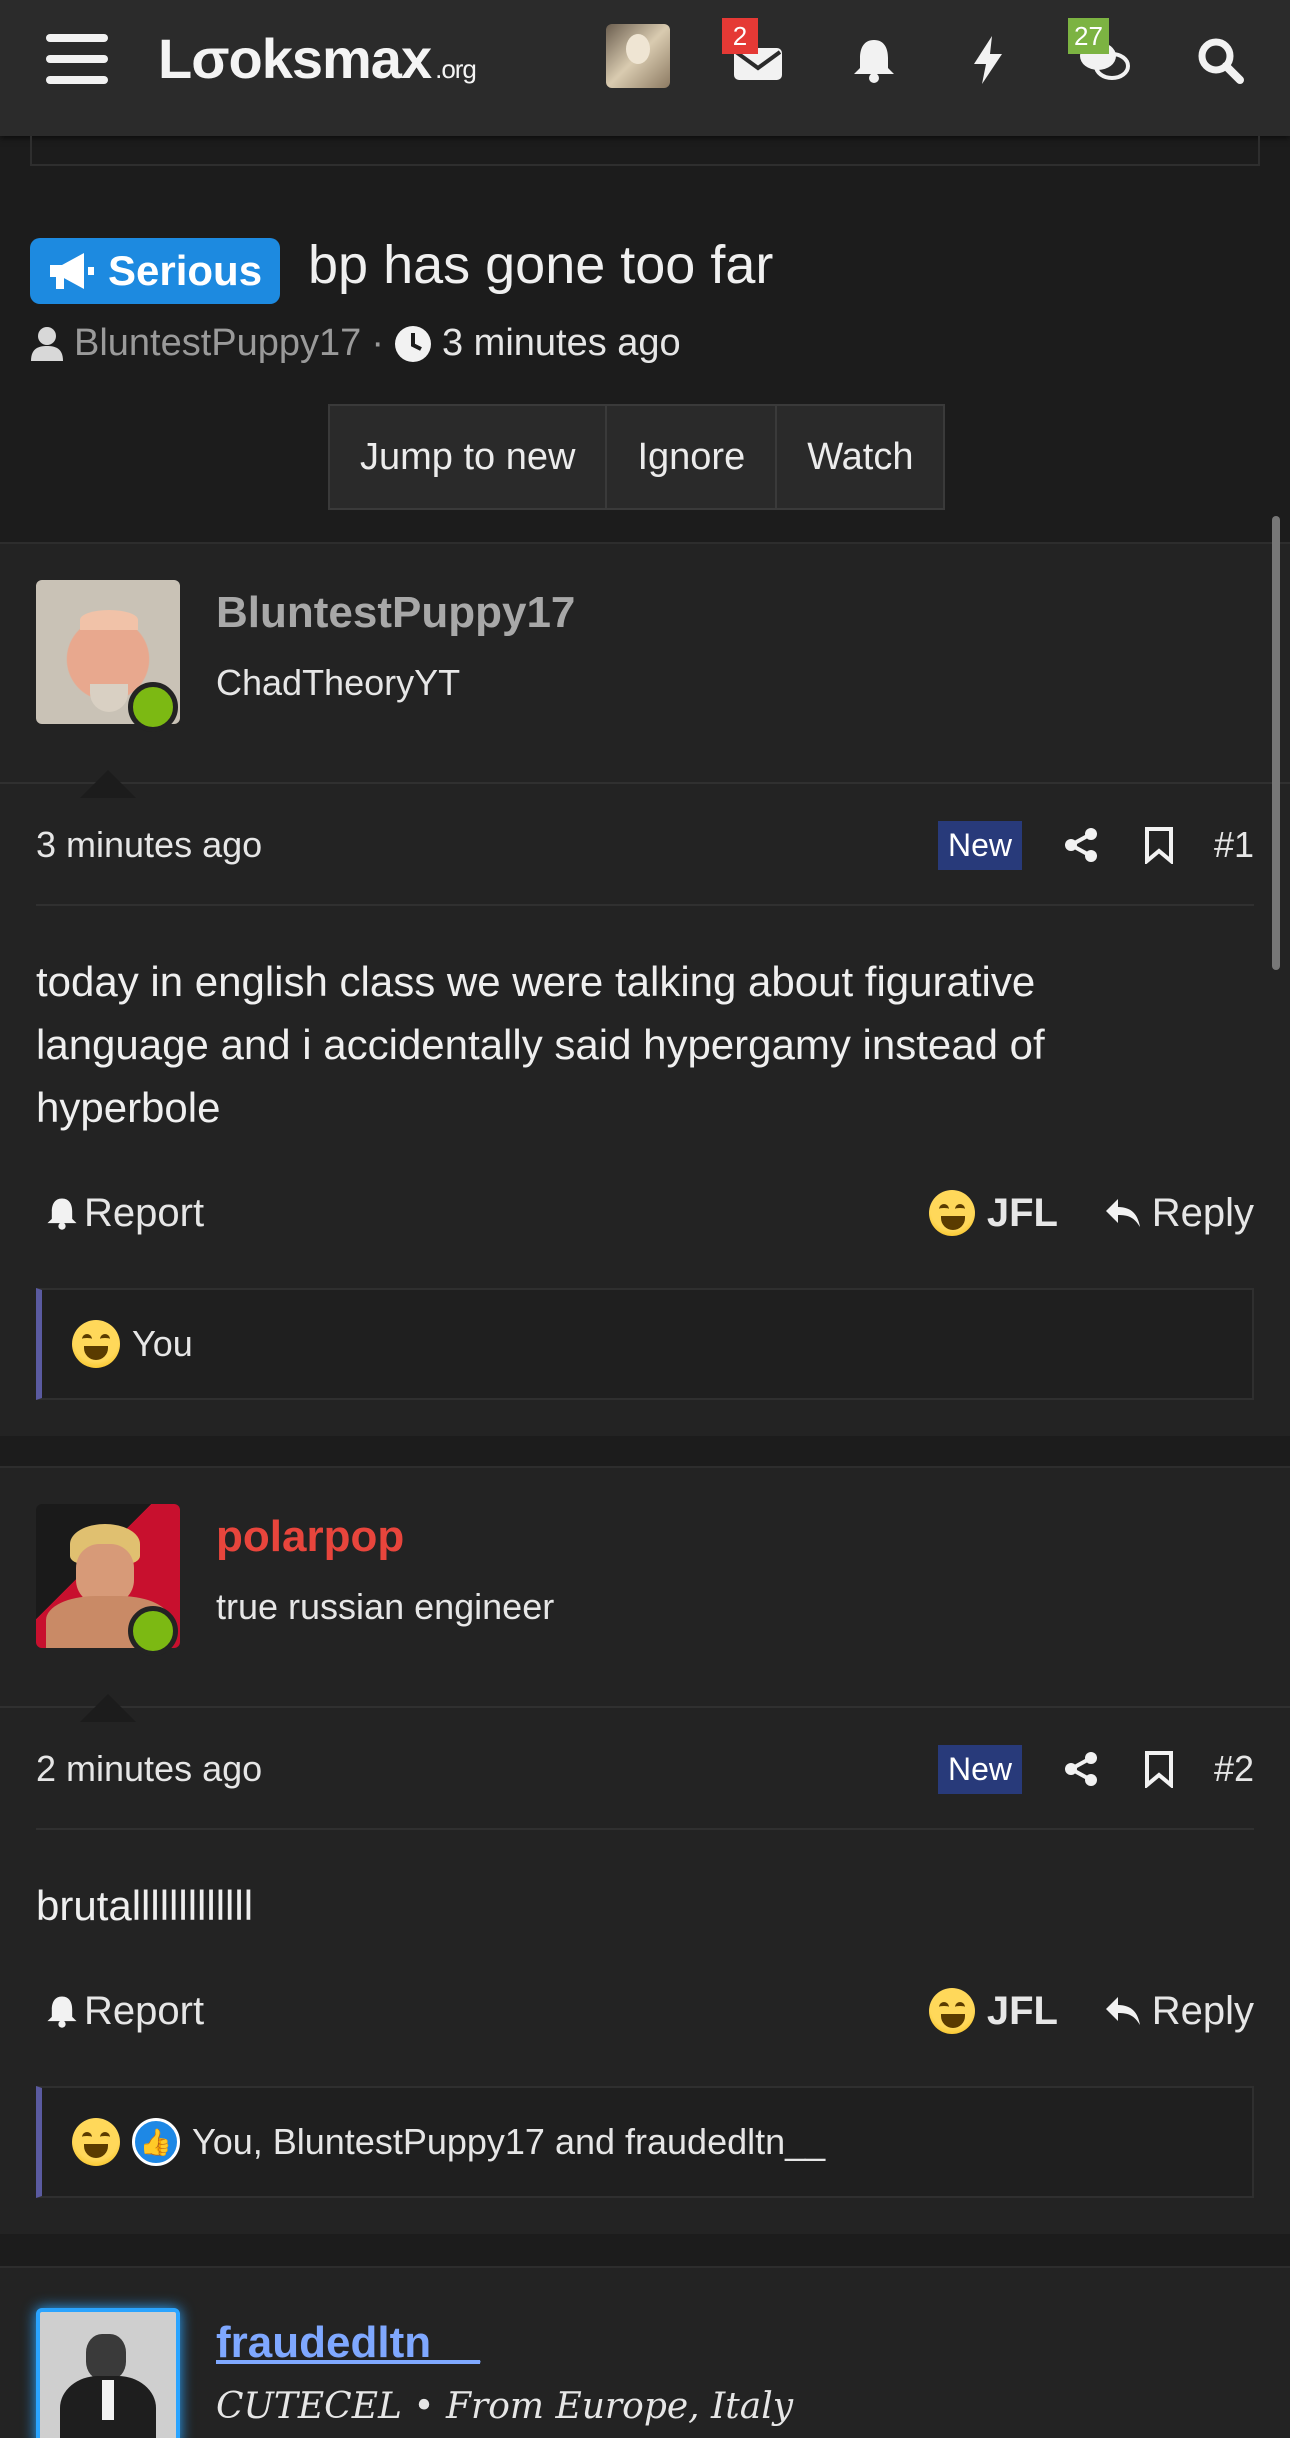 The height and width of the screenshot is (2438, 1290). What do you see at coordinates (1234, 1769) in the screenshot?
I see `post-number: #2` at bounding box center [1234, 1769].